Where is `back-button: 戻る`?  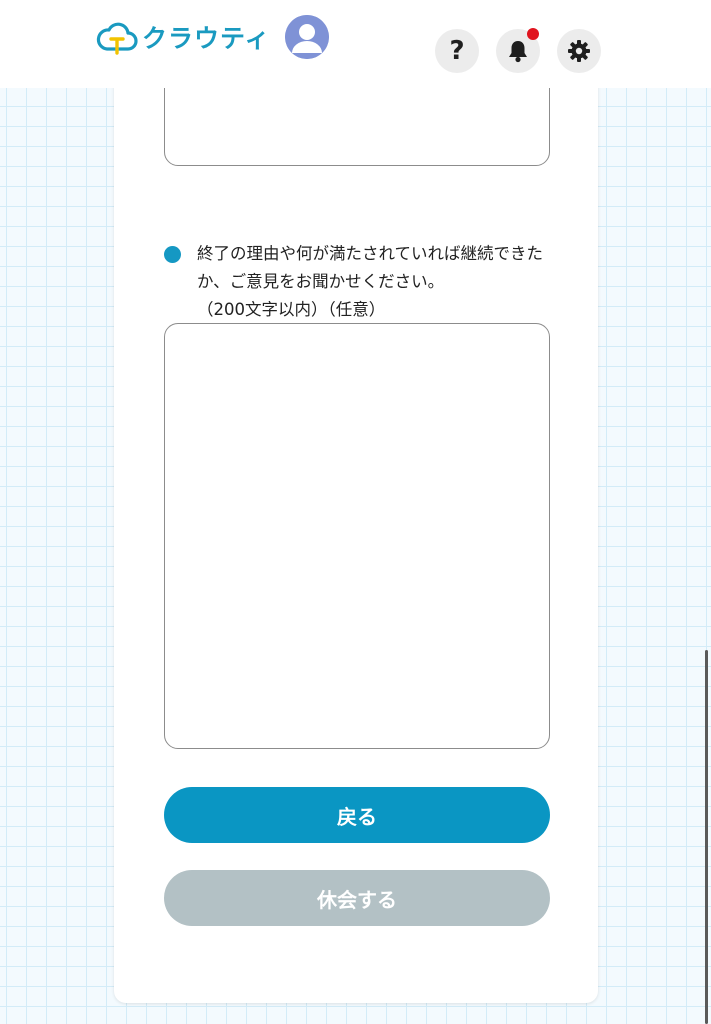
back-button: 戻る is located at coordinates (357, 815).